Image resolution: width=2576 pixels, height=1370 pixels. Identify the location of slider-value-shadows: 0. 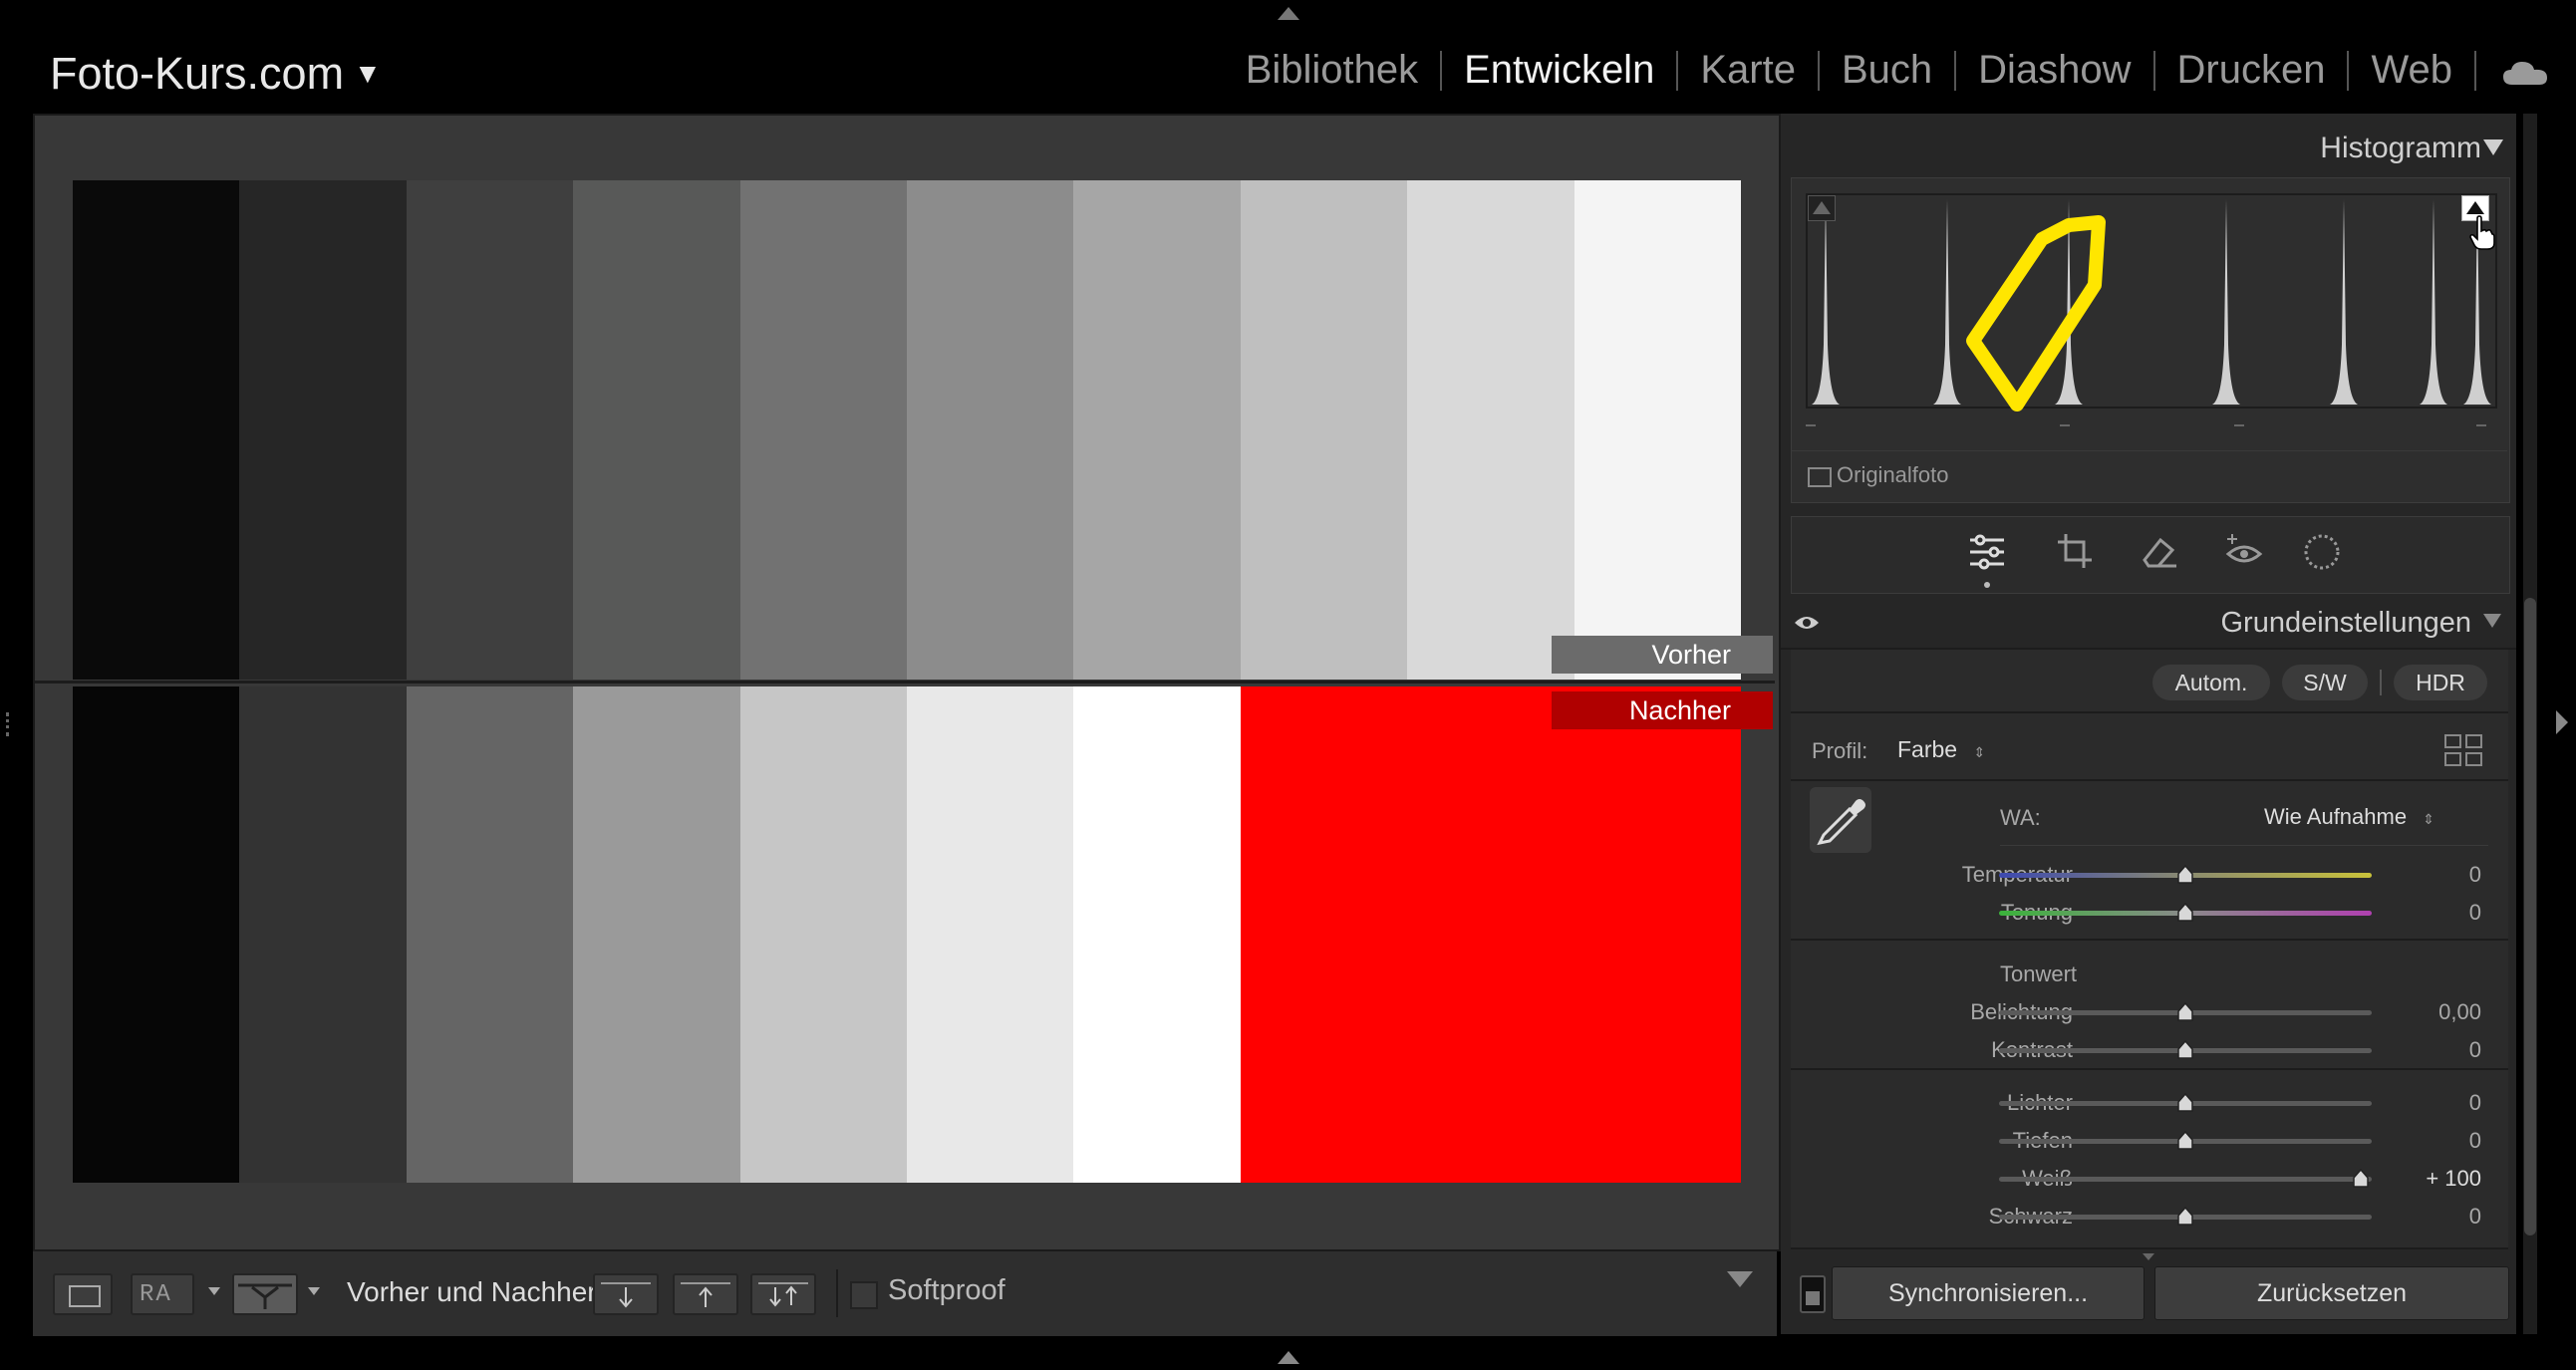
(2436, 1141).